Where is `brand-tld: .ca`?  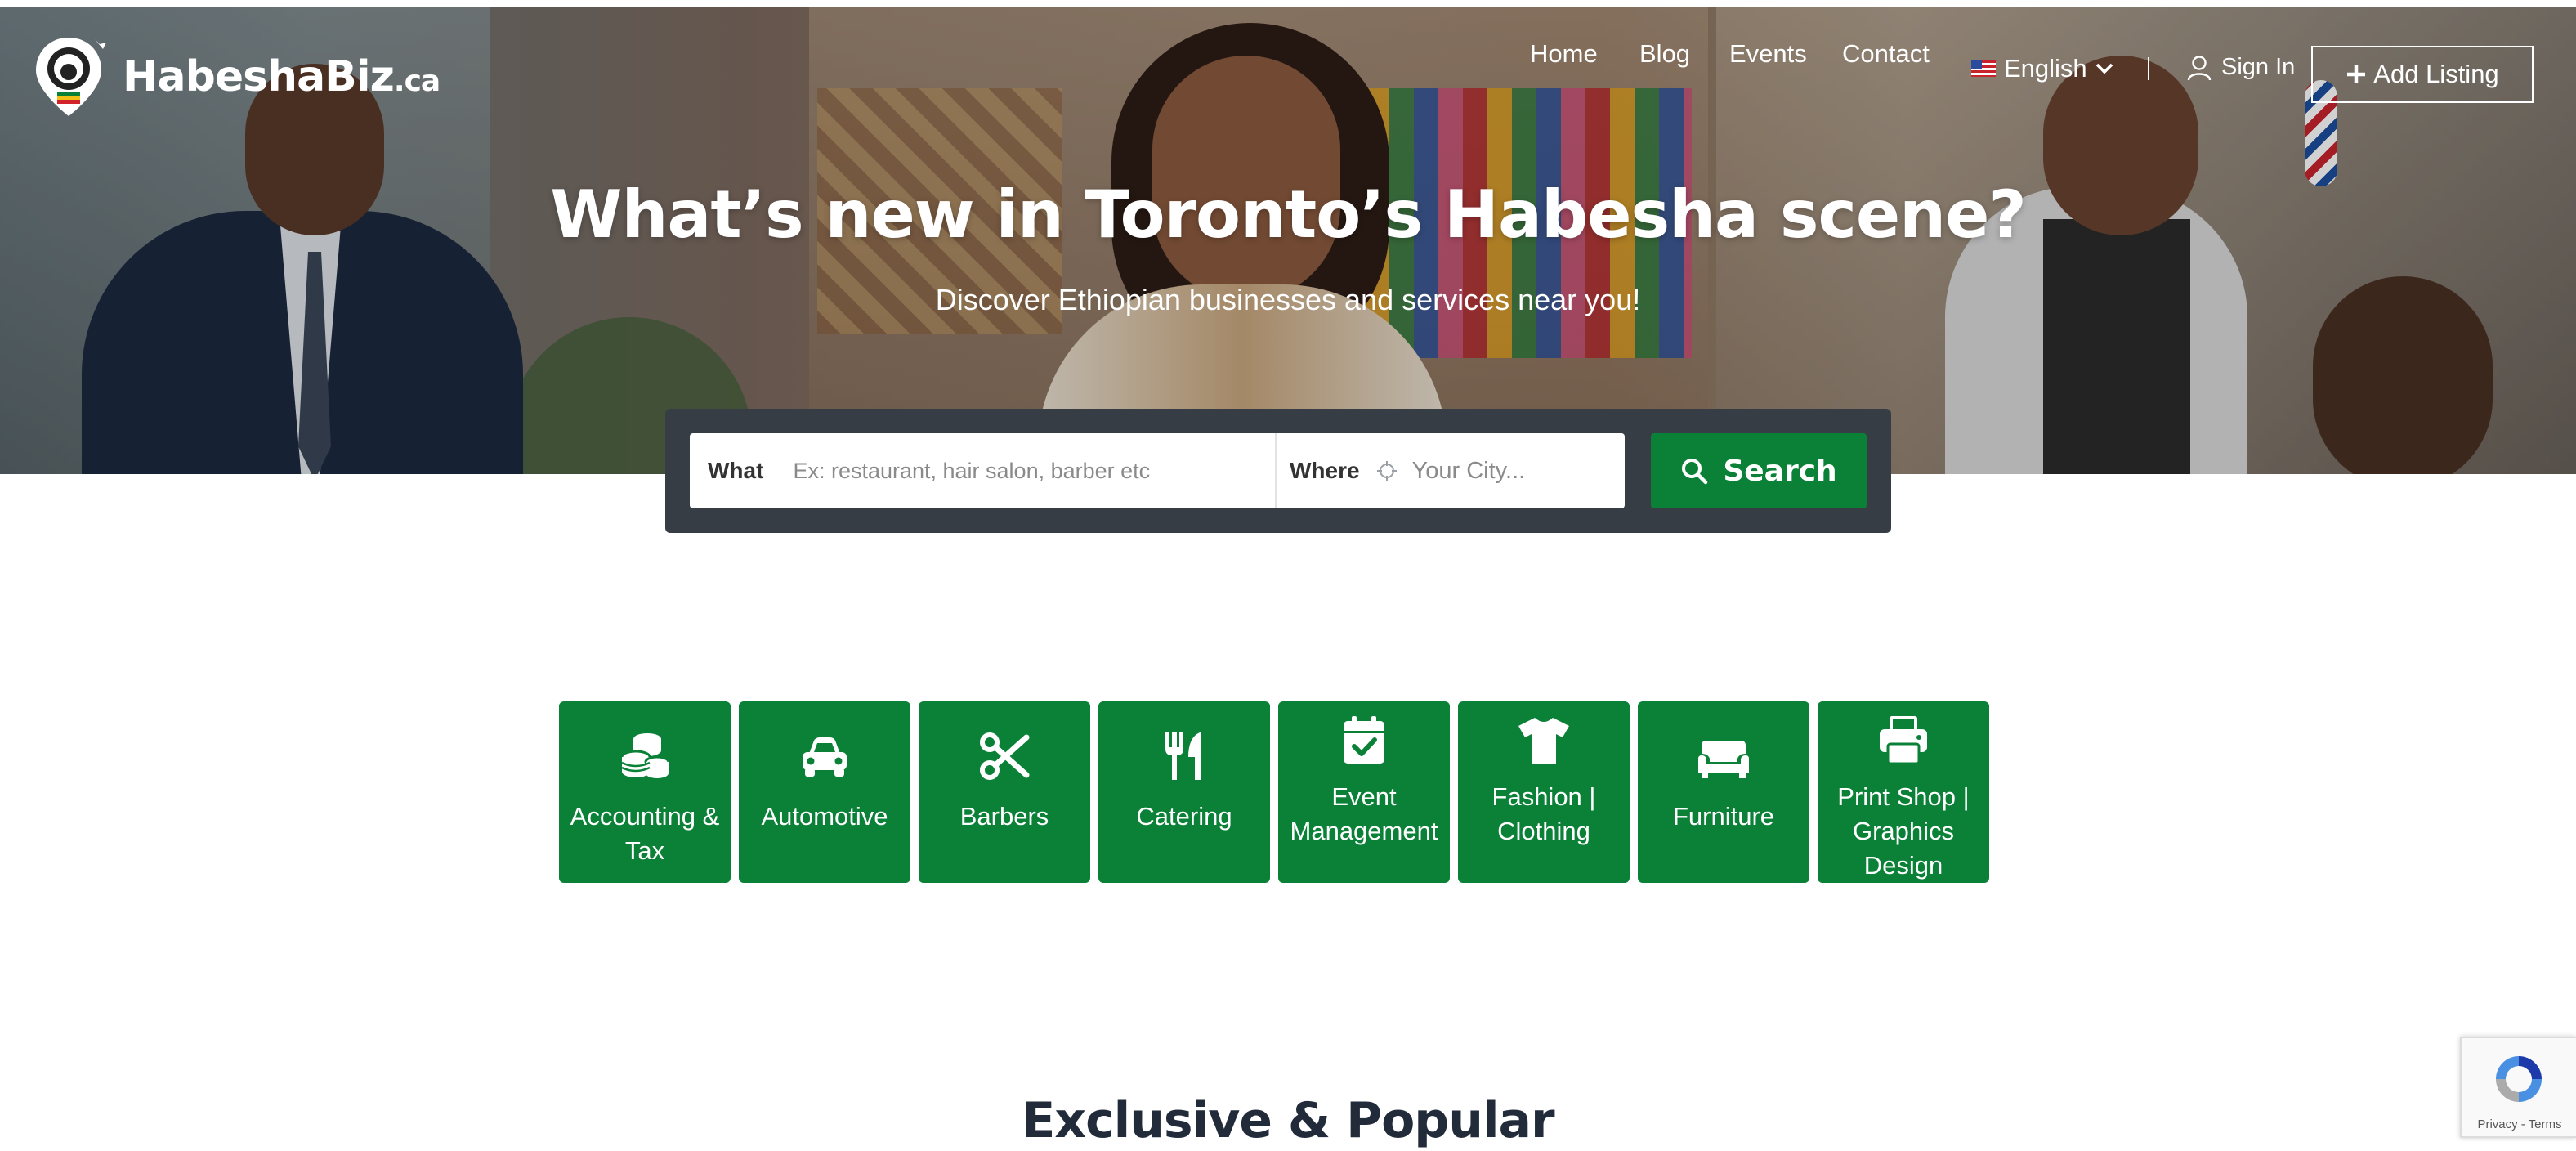
brand-tld: .ca is located at coordinates (417, 82).